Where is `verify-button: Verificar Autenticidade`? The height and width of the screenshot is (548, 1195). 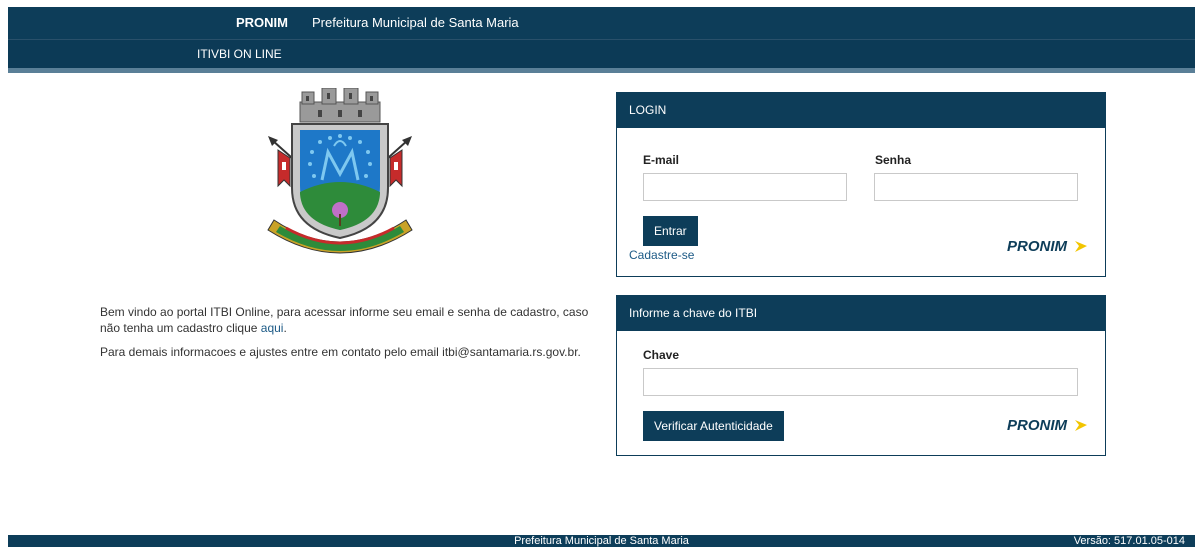 verify-button: Verificar Autenticidade is located at coordinates (713, 426).